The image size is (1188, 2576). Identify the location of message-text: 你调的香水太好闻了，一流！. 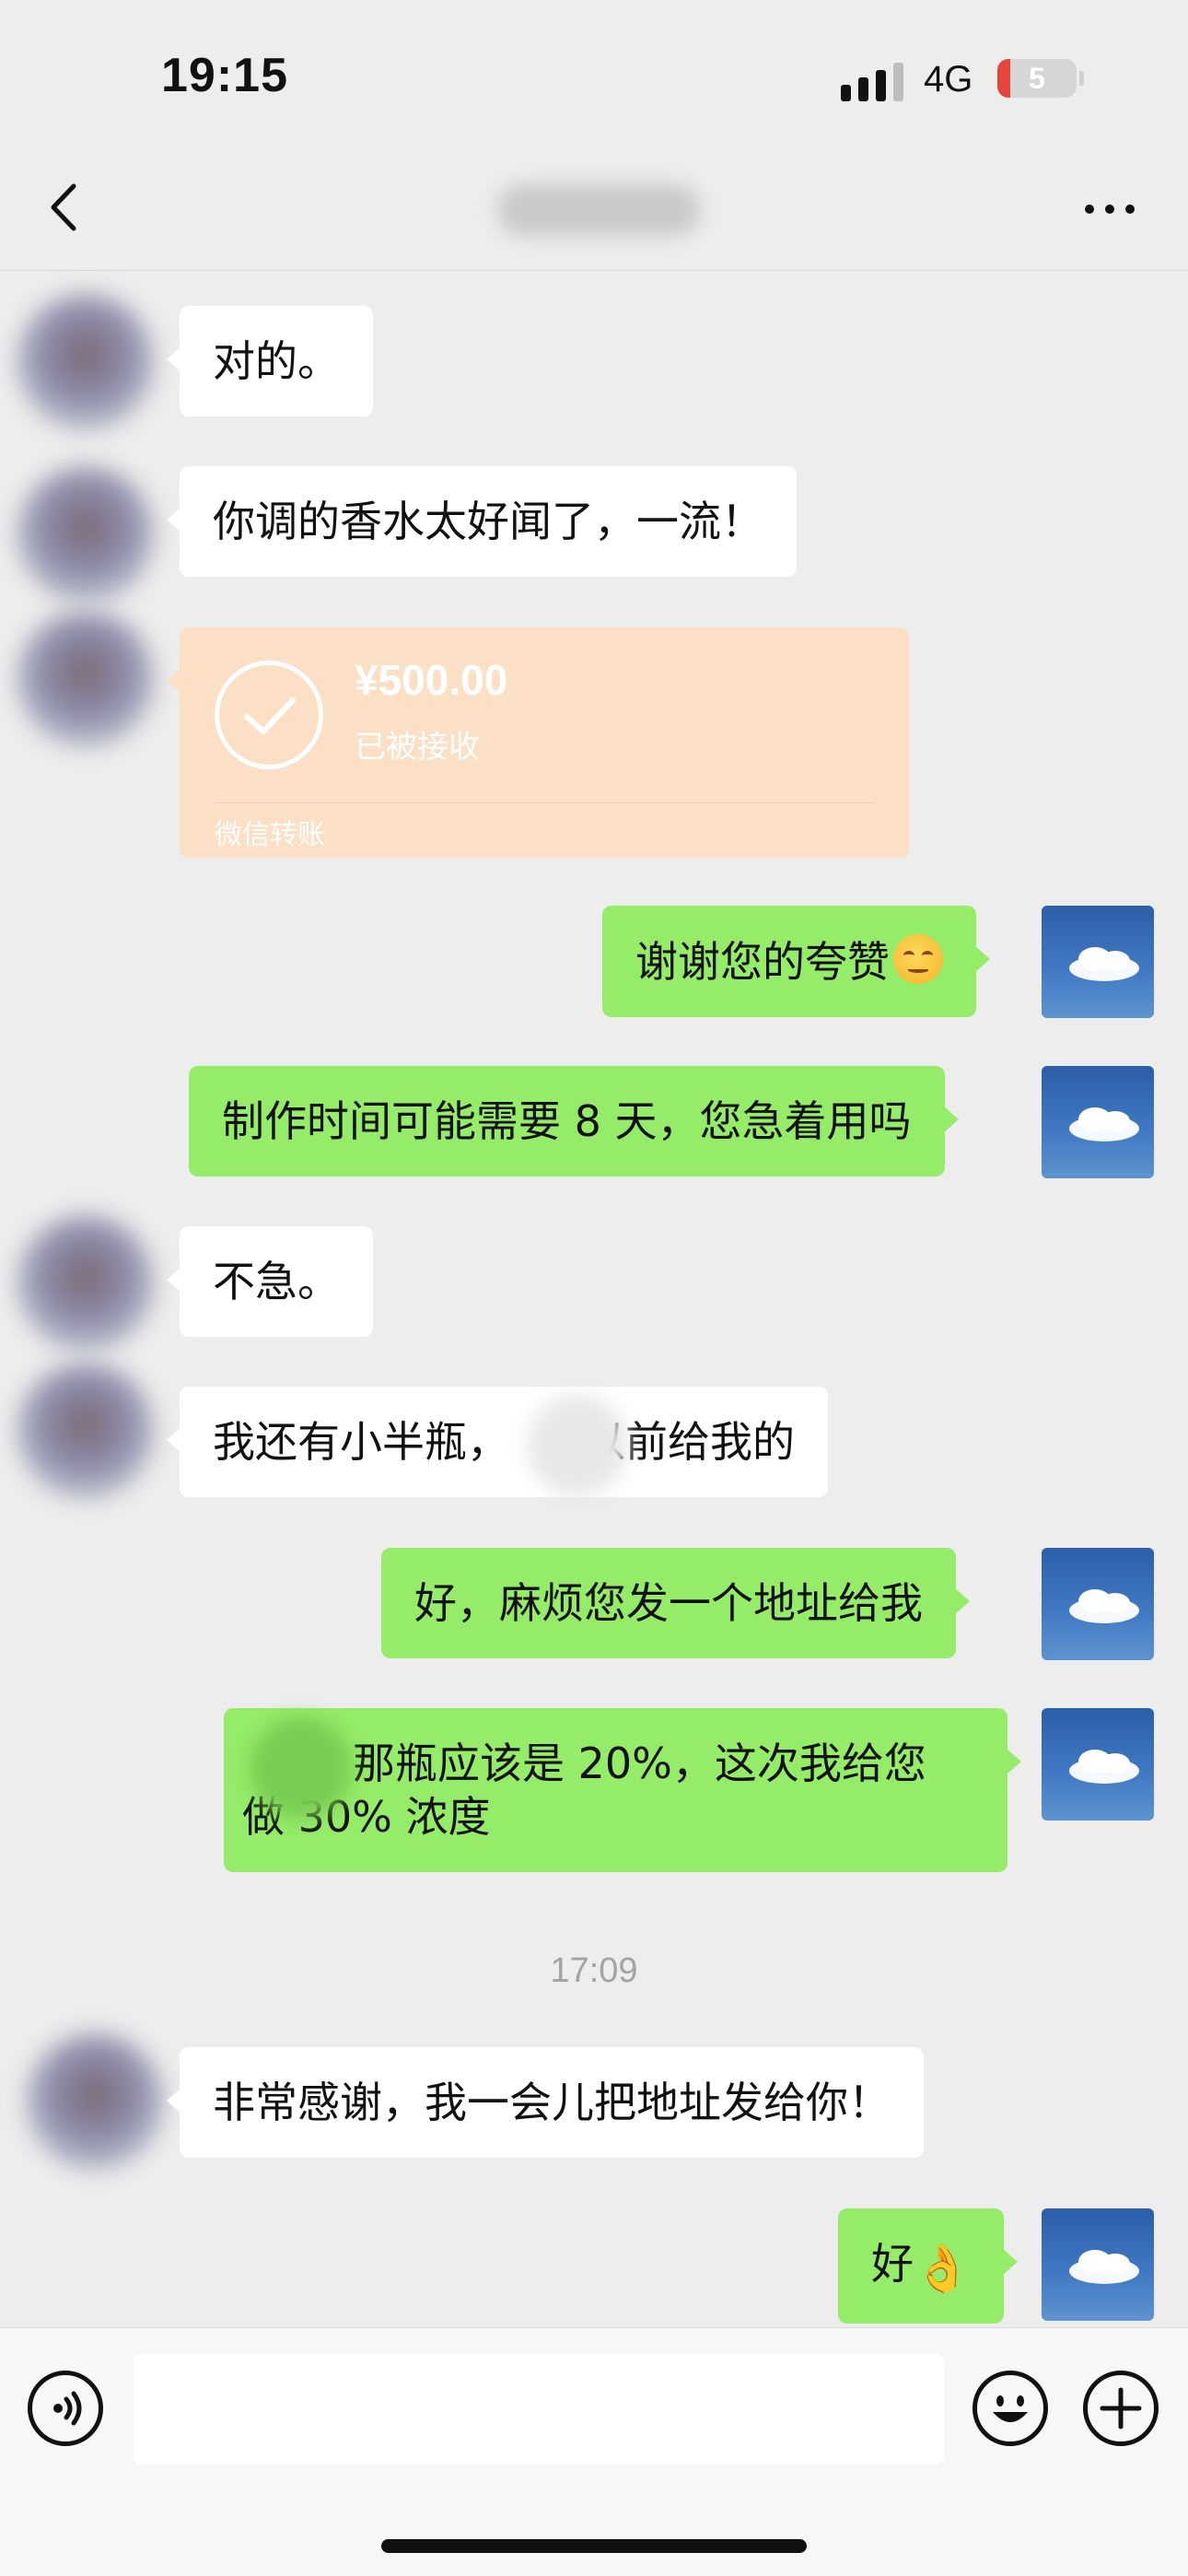
(488, 521).